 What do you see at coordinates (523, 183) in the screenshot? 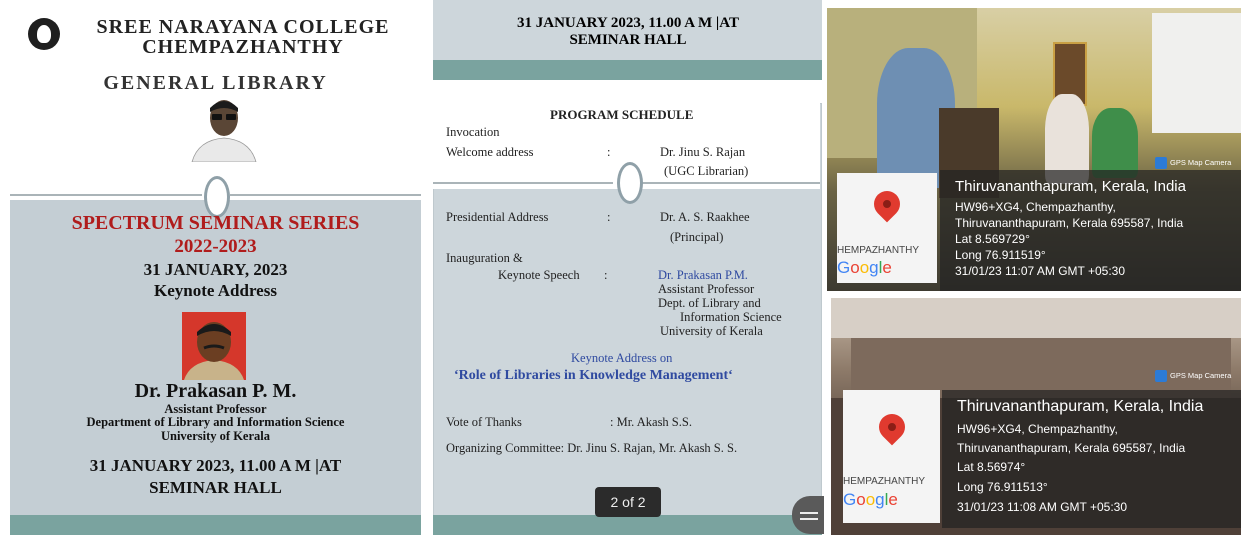
I see `schedule-divider-left` at bounding box center [523, 183].